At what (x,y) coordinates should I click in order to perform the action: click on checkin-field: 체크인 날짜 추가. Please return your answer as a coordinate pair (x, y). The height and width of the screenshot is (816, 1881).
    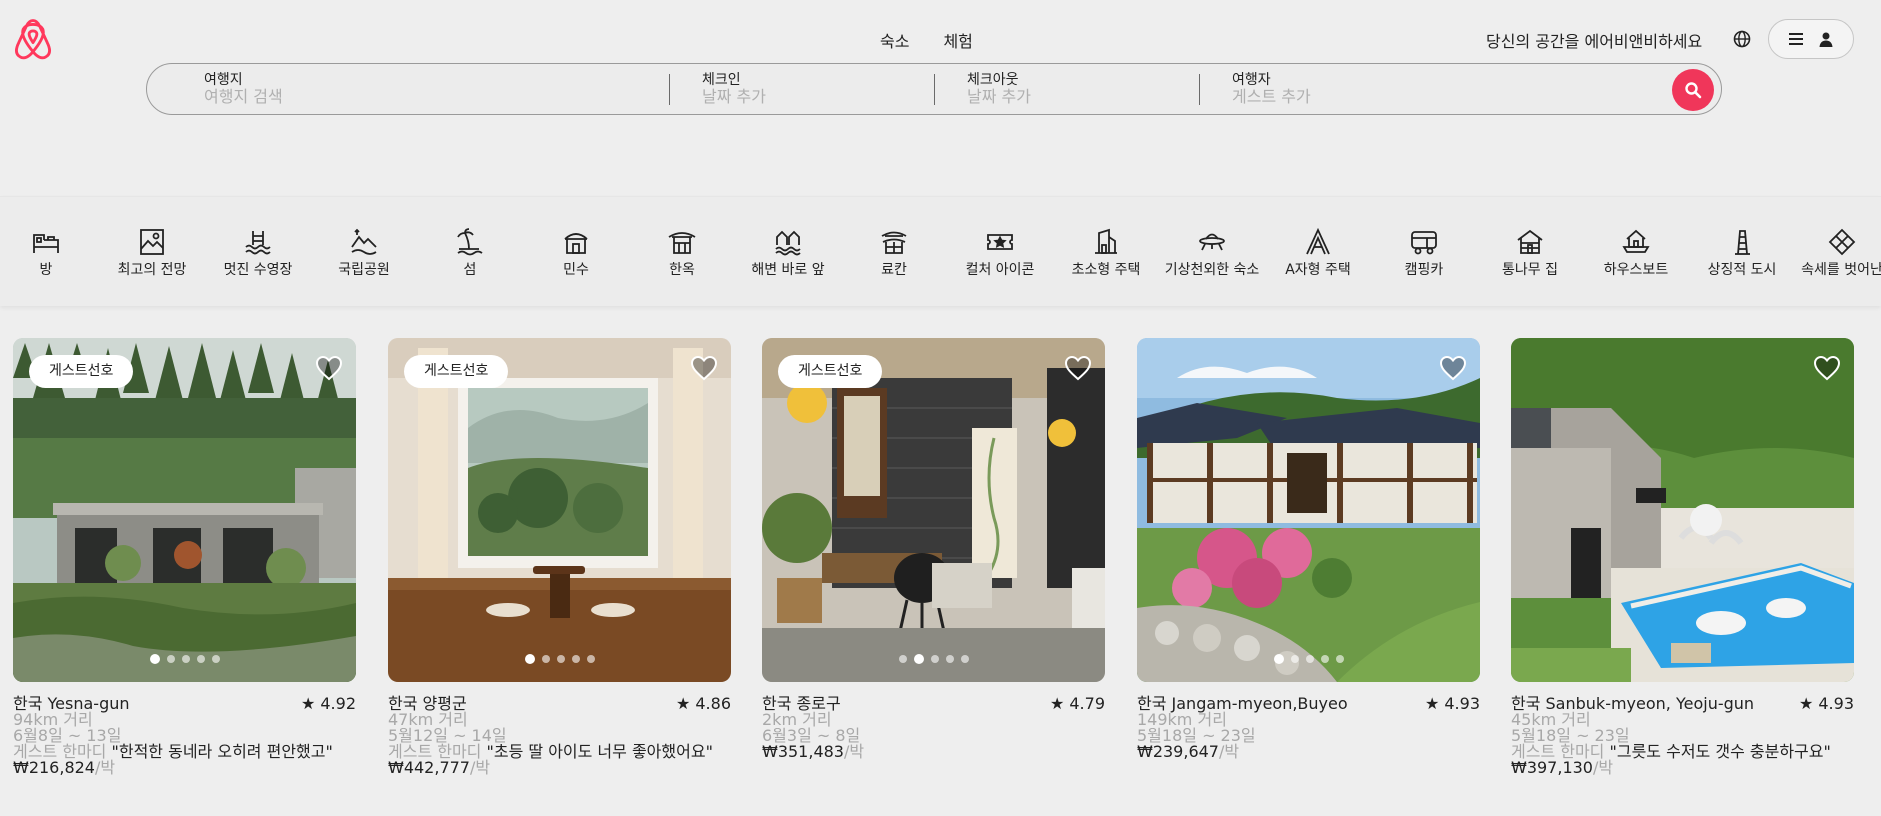
    Looking at the image, I should click on (734, 89).